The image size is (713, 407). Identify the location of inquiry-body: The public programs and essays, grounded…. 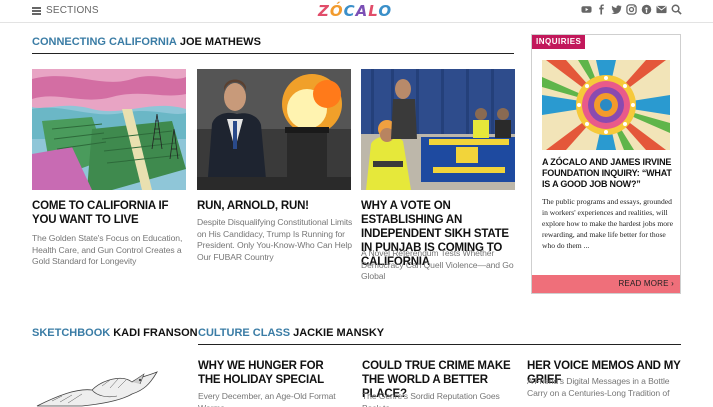
(607, 223).